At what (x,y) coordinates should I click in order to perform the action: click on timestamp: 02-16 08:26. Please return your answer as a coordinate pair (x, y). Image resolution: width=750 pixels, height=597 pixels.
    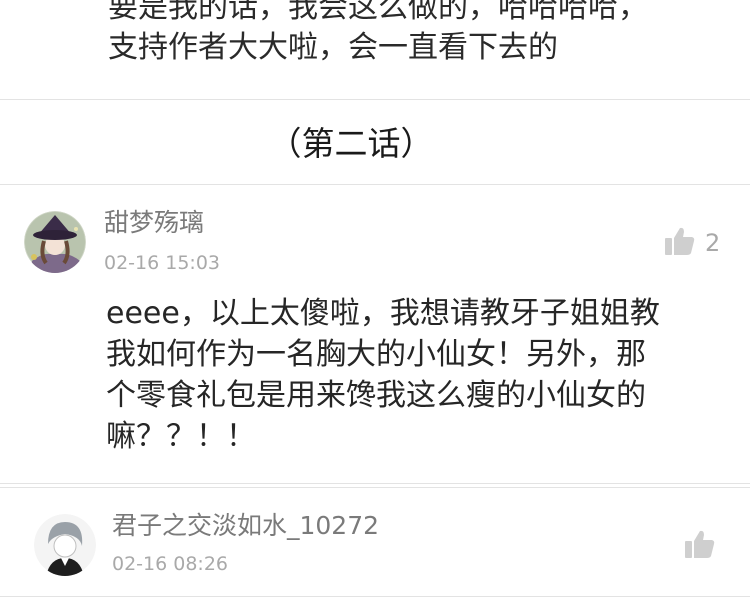
    Looking at the image, I should click on (170, 564).